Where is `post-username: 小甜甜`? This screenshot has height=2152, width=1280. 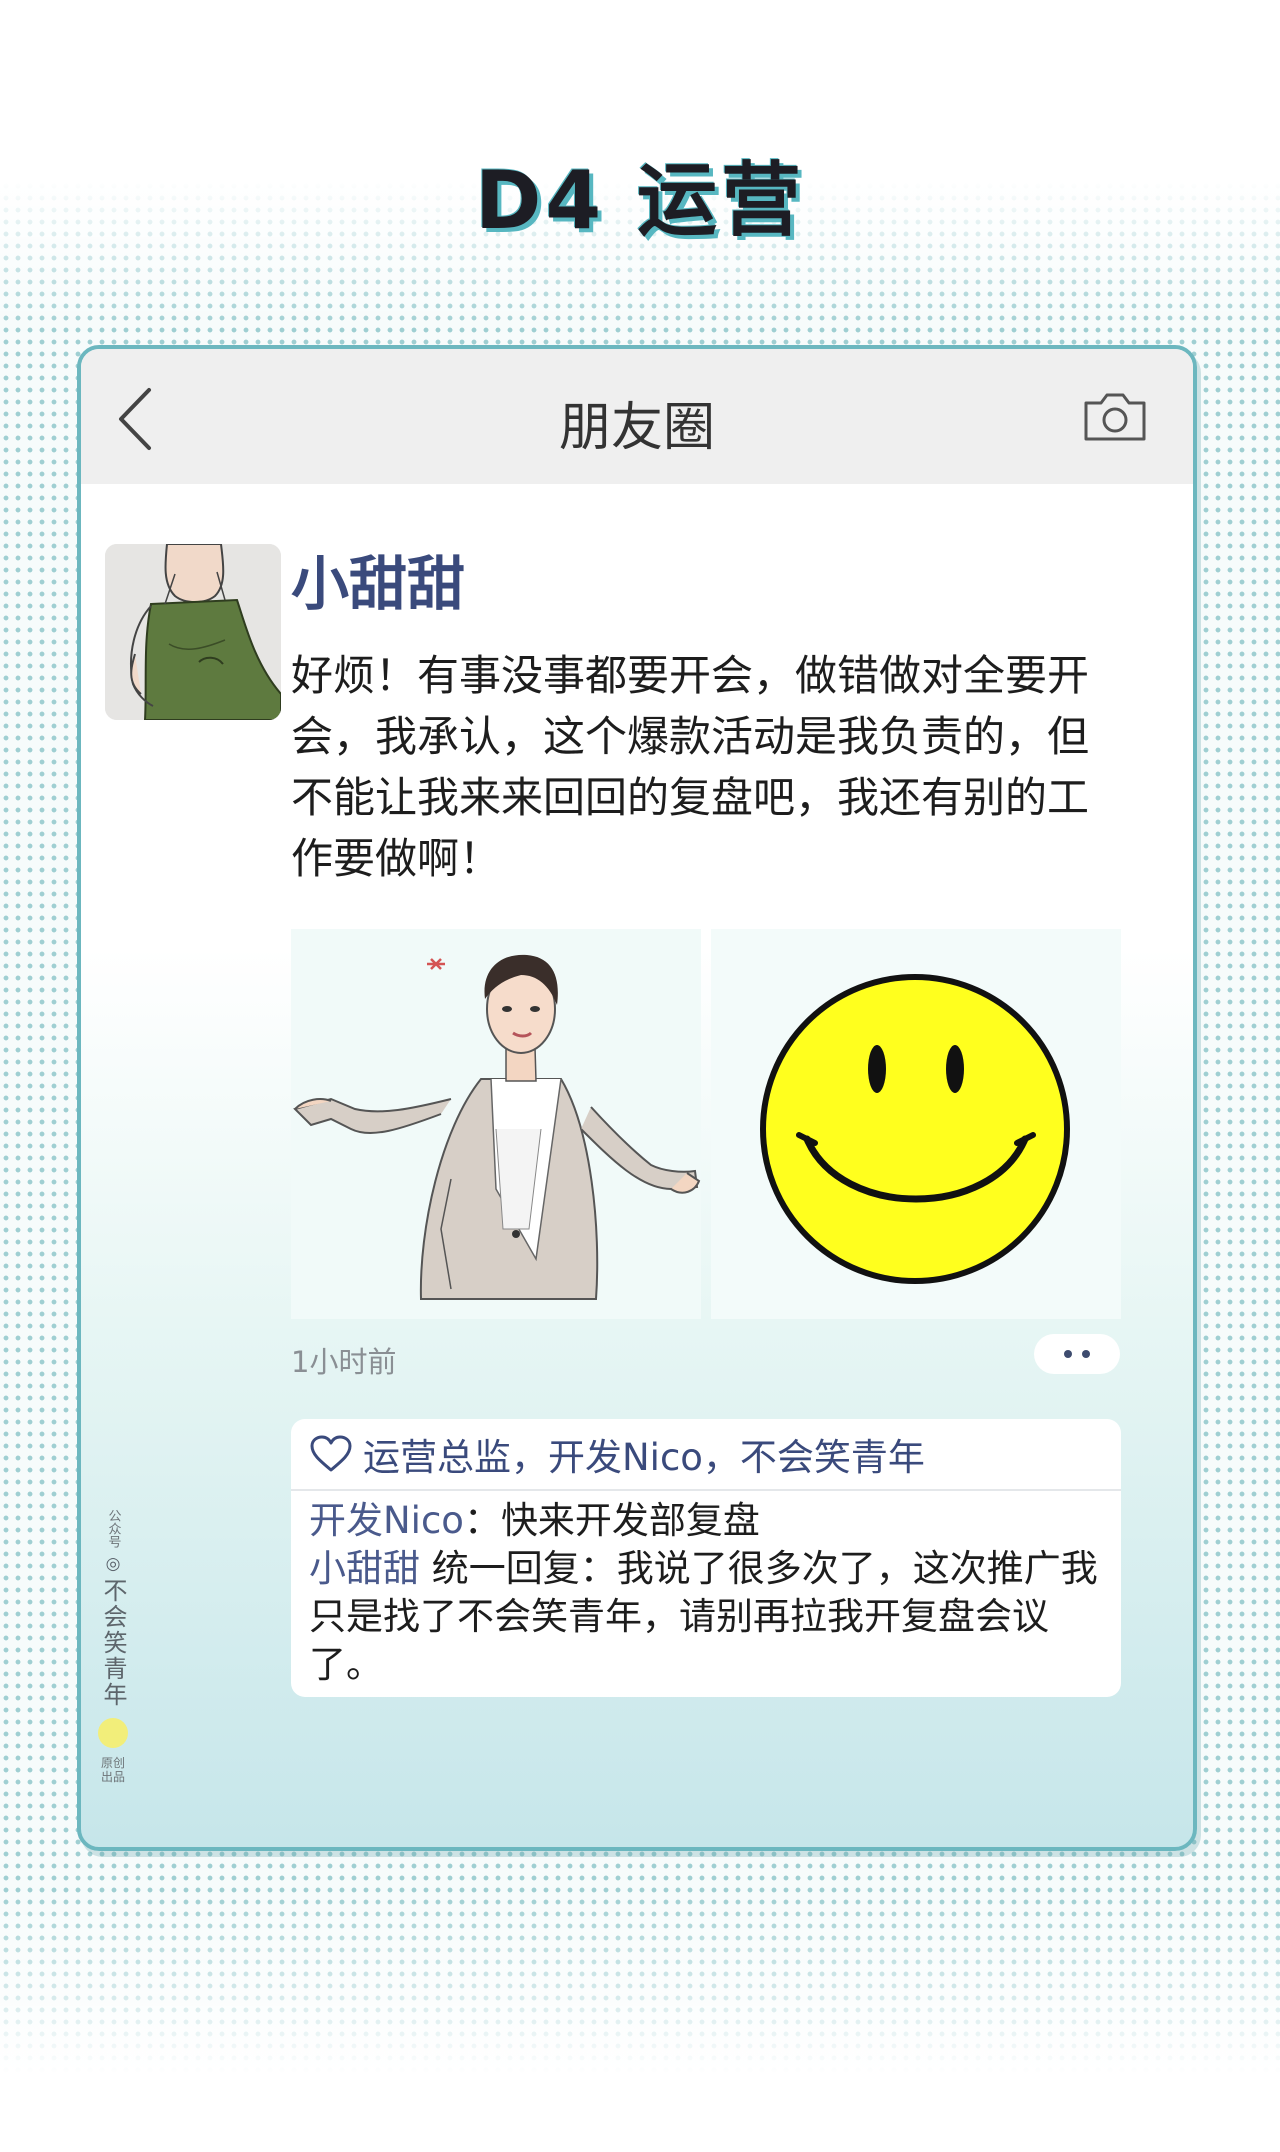 post-username: 小甜甜 is located at coordinates (378, 579).